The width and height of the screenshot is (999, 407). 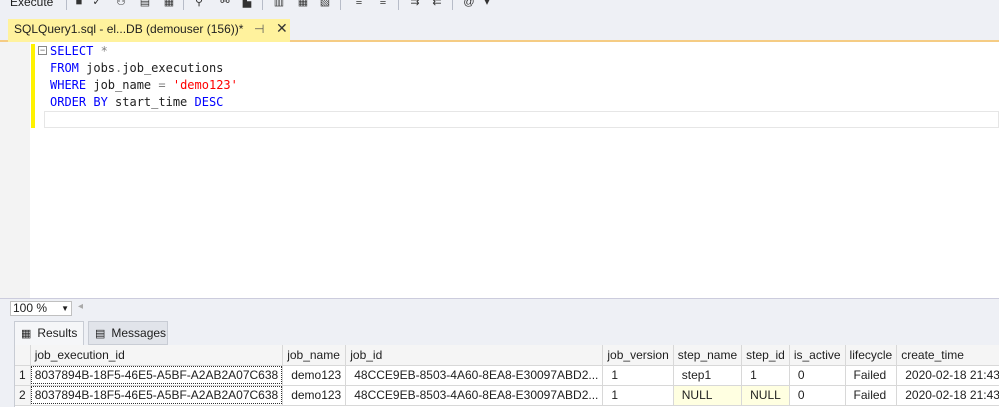 What do you see at coordinates (64, 68) in the screenshot?
I see `code-token: FROM` at bounding box center [64, 68].